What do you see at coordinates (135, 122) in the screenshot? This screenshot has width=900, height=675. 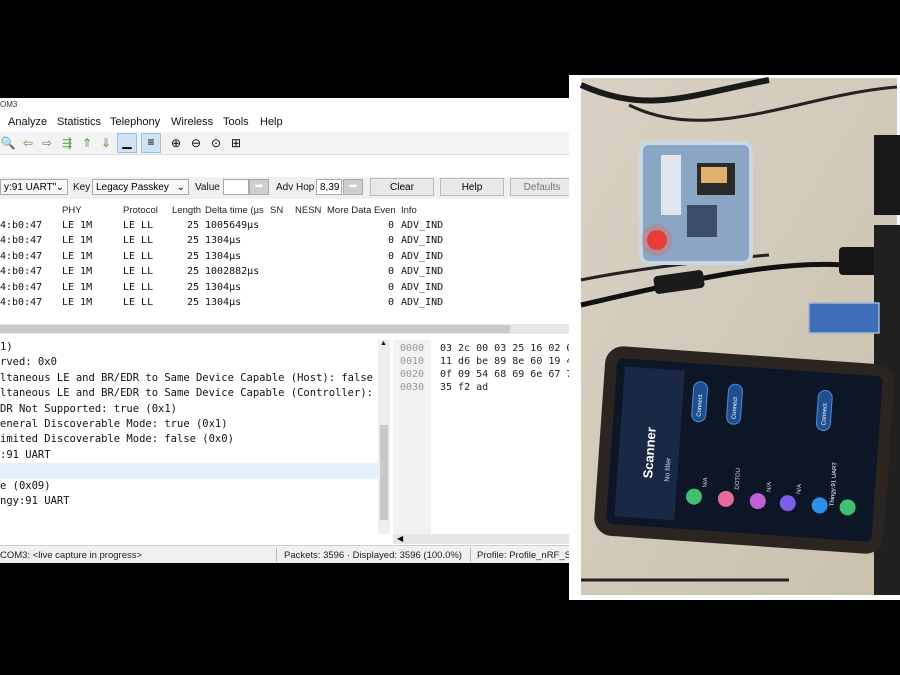 I see `menu-telephony: Telephony` at bounding box center [135, 122].